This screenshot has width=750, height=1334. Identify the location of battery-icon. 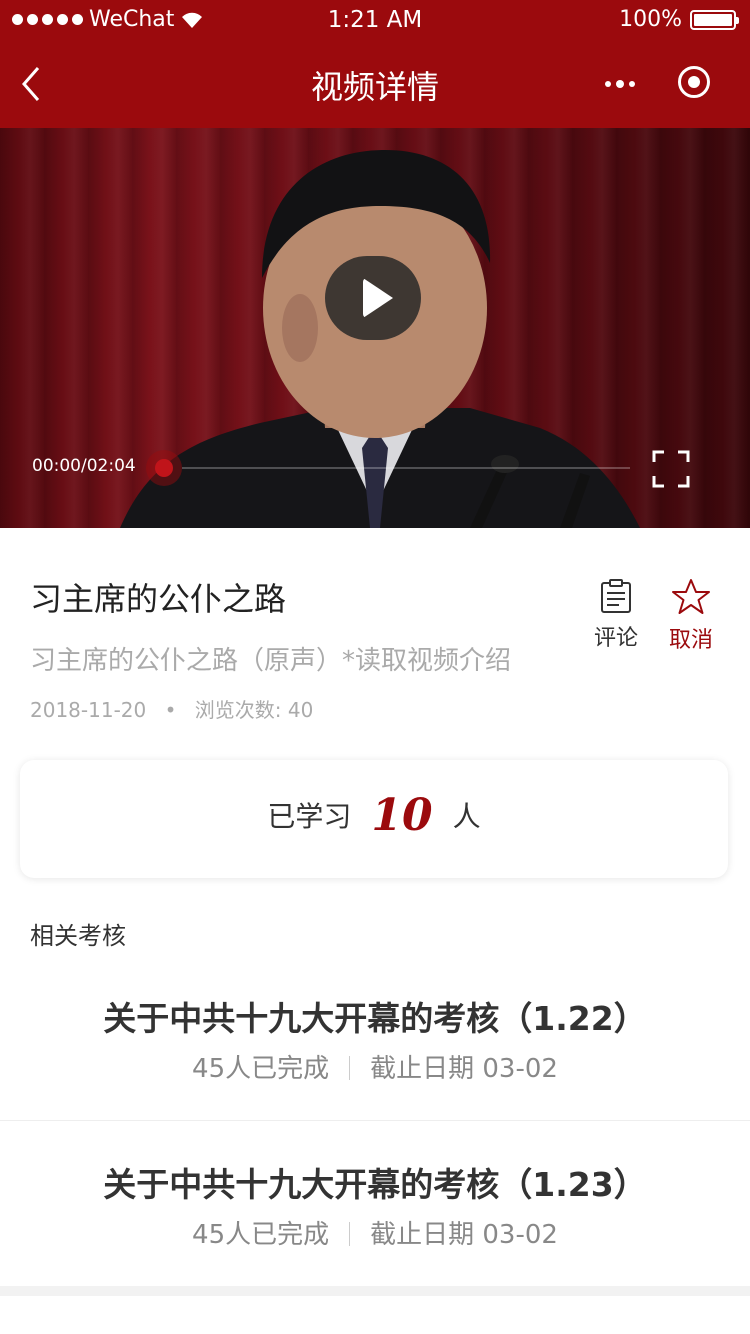
(714, 19).